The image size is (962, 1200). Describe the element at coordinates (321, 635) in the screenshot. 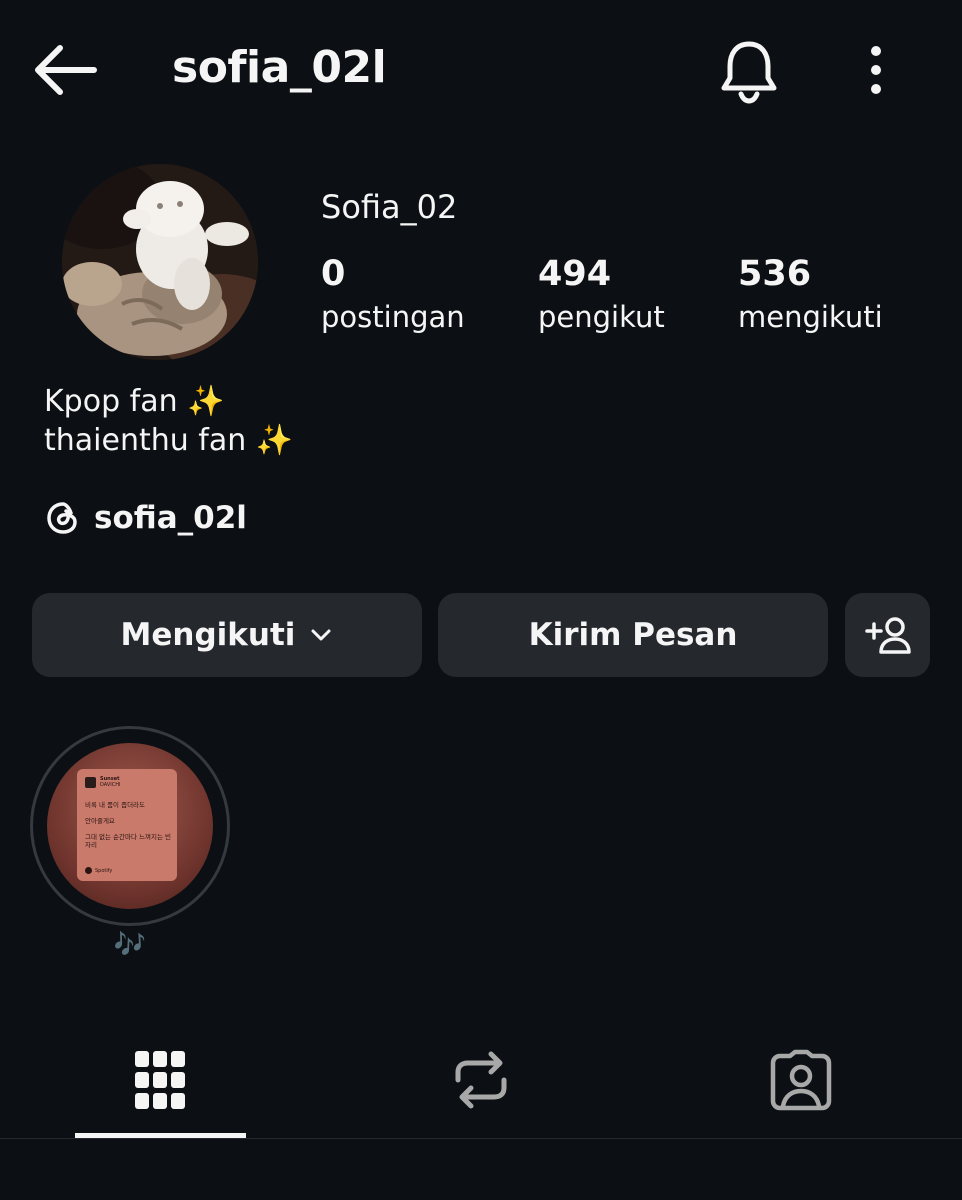

I see `chevron-down-icon` at that location.